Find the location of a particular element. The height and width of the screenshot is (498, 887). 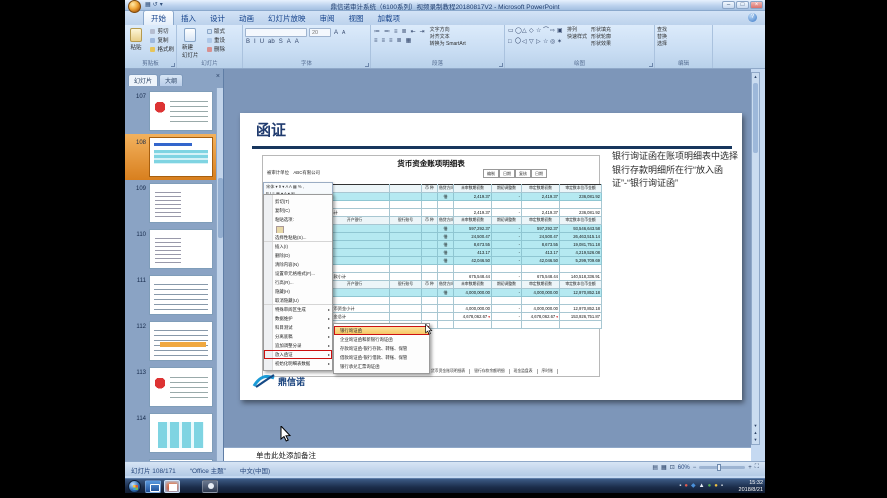

shape-outline-button: 形状轮廓 is located at coordinates (601, 37).